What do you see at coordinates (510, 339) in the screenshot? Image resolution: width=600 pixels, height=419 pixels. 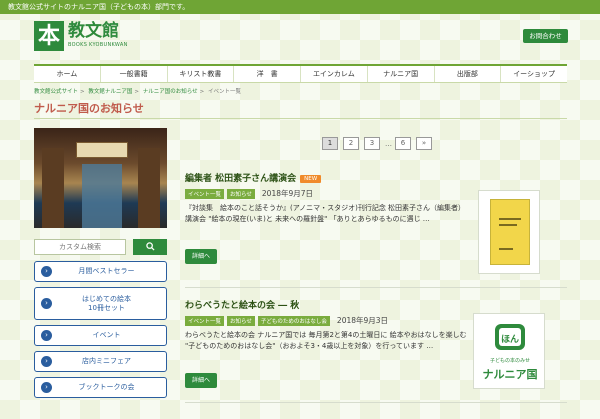 I see `svg-text: ほん` at bounding box center [510, 339].